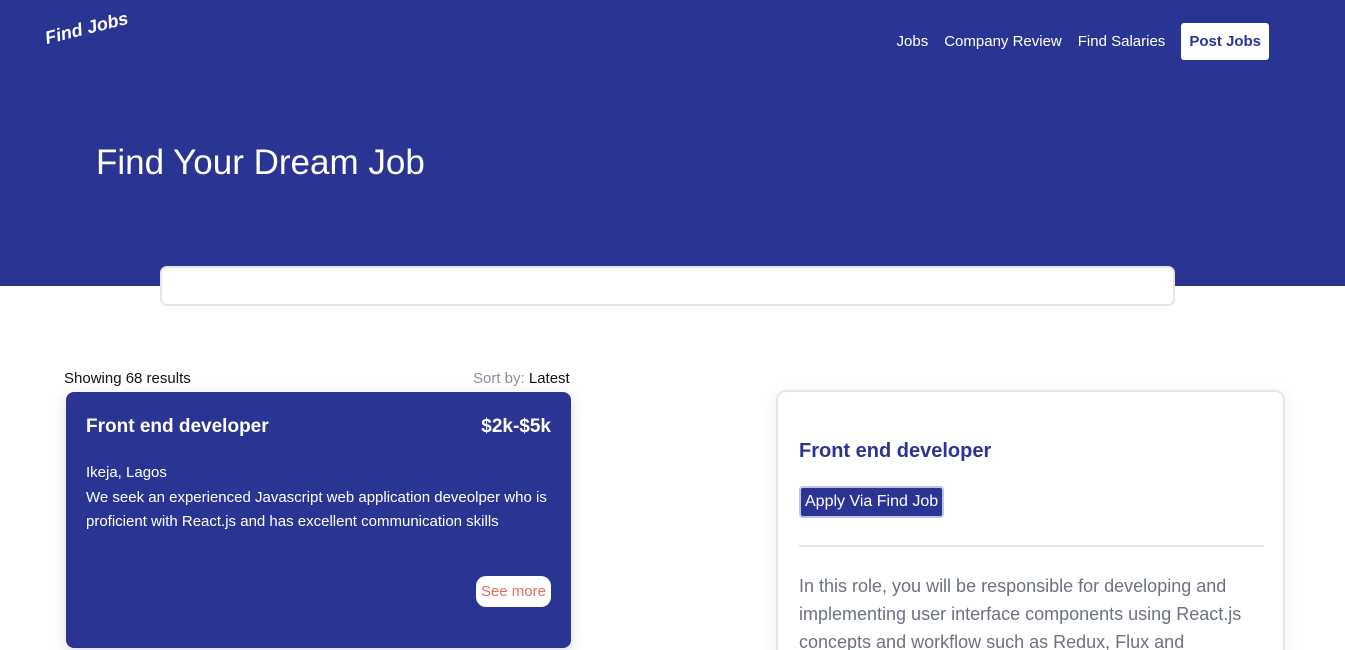  I want to click on detail-title: Front end developer, so click(895, 451).